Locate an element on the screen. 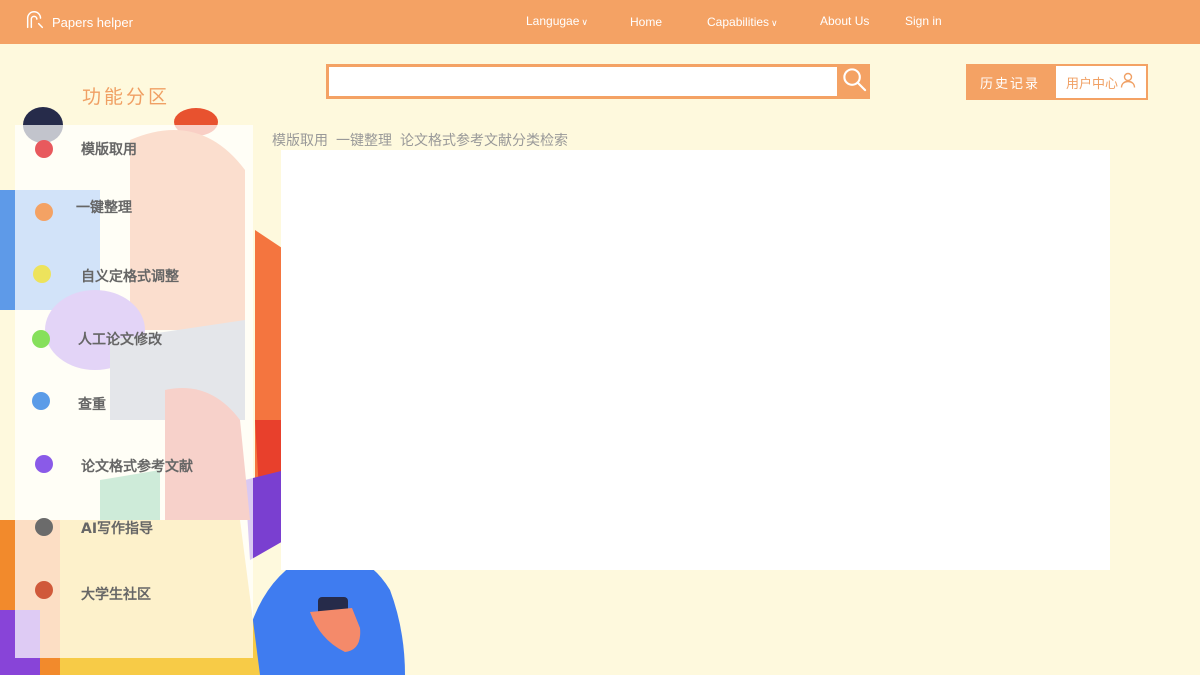  sidebar-item-template: 模版取用 is located at coordinates (86, 149).